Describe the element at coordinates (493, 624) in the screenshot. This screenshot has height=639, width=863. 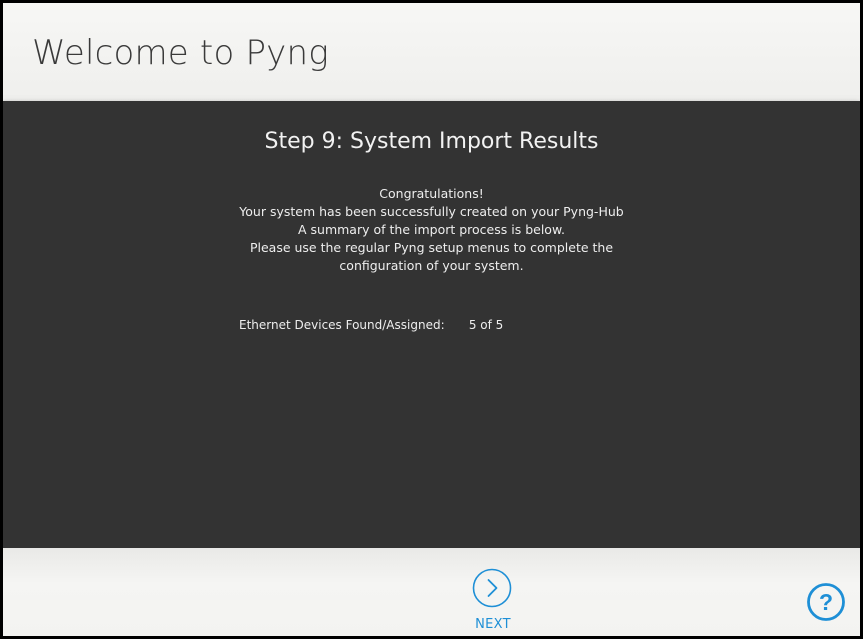
I see `next-button-label: NEXT` at that location.